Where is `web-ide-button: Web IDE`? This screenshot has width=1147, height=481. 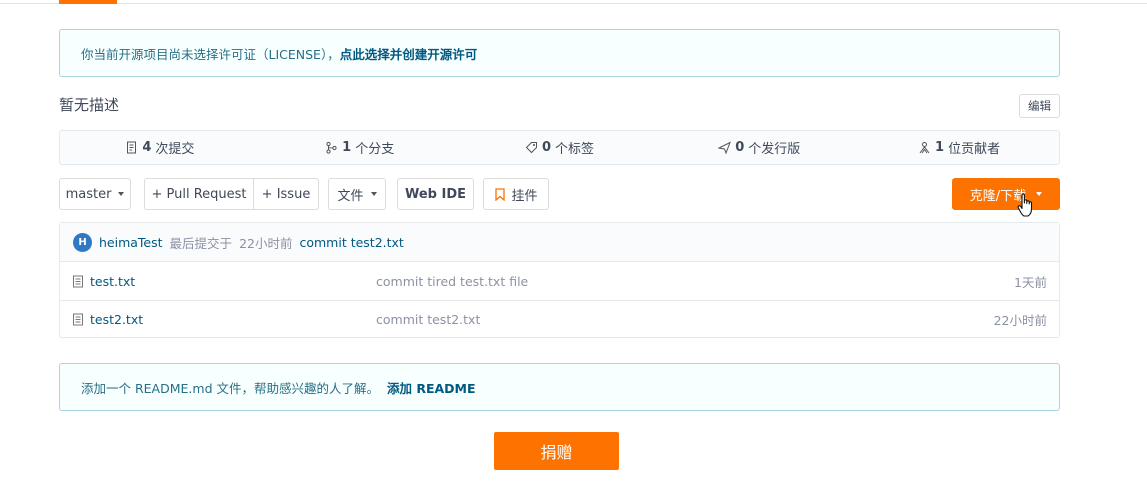 web-ide-button: Web IDE is located at coordinates (435, 194).